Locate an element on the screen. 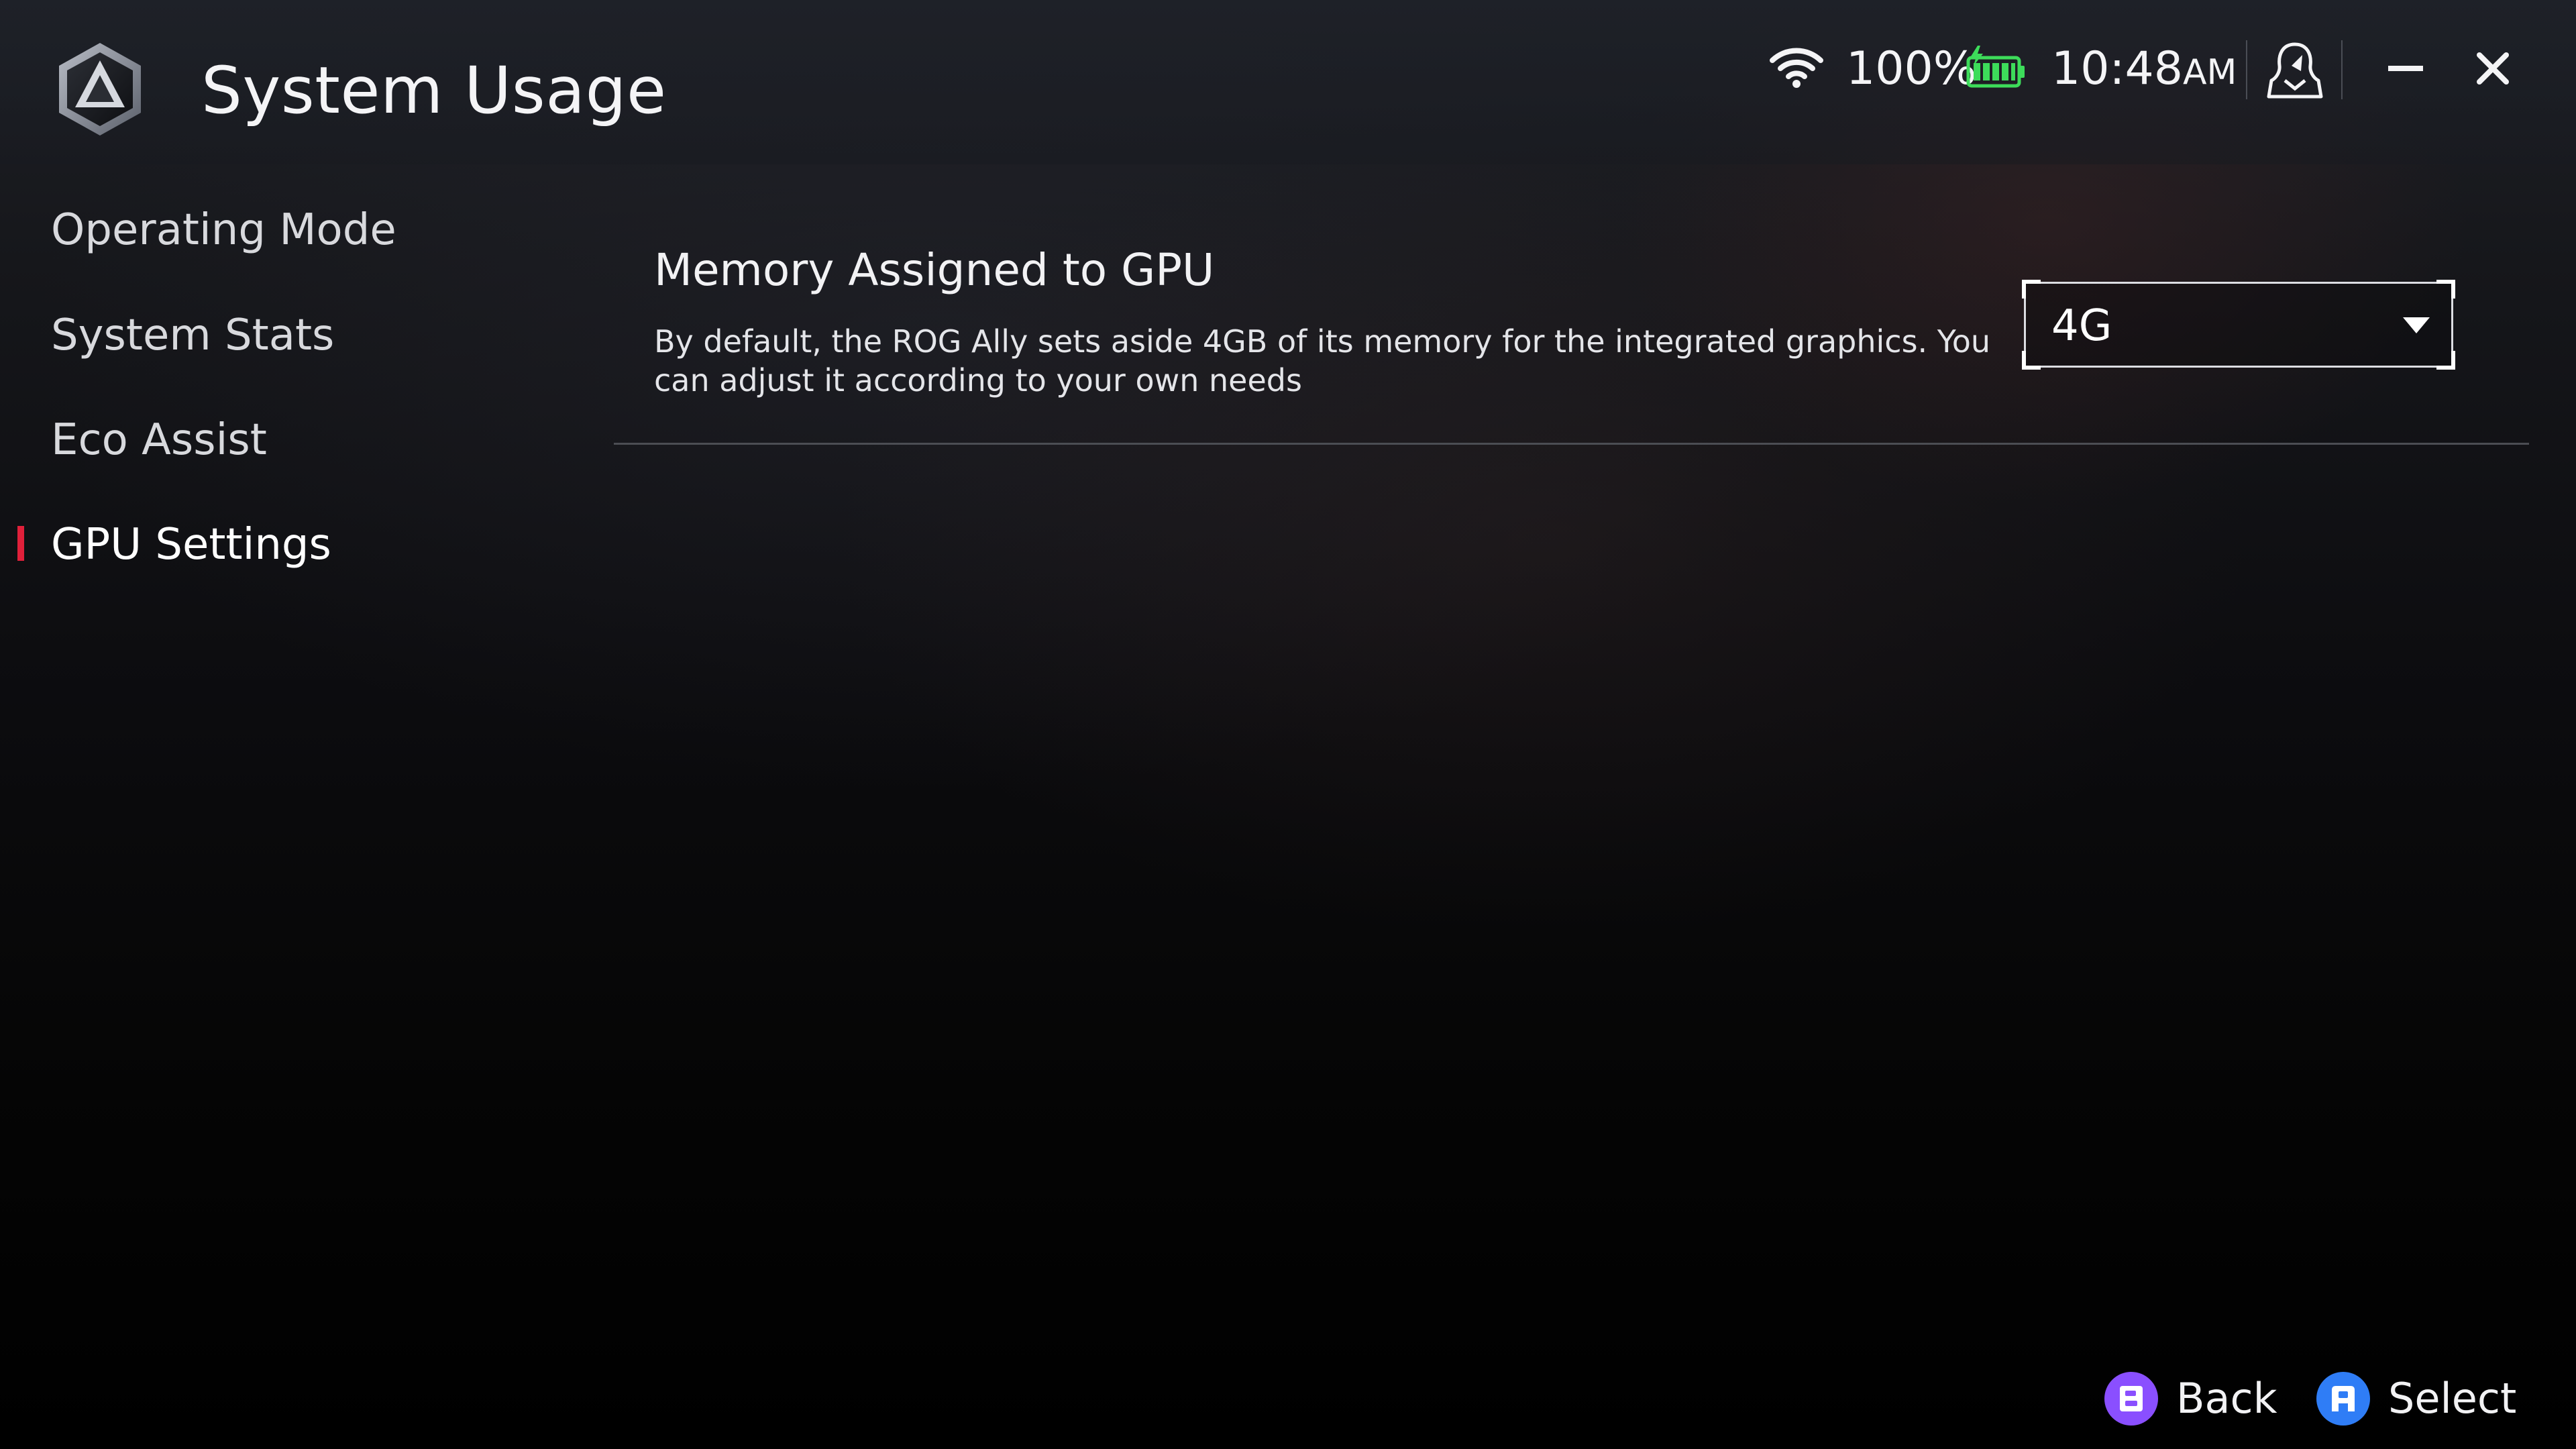  select-label: Select is located at coordinates (2452, 1398).